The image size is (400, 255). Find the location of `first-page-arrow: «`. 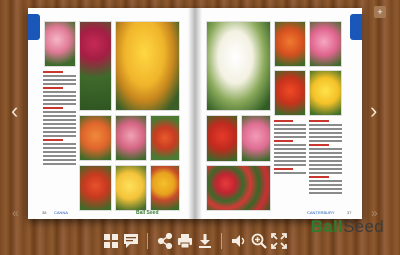

first-page-arrow: « is located at coordinates (15, 213).